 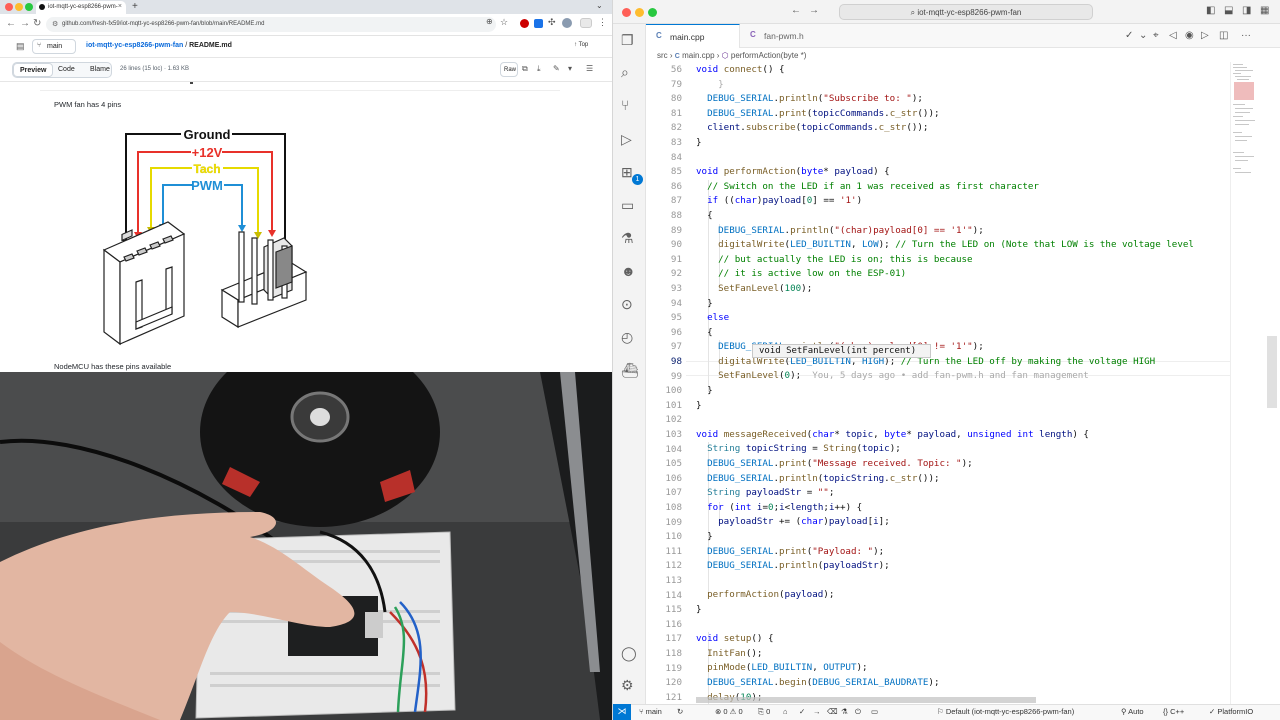 I want to click on status-test-icon: ⚗, so click(x=844, y=711).